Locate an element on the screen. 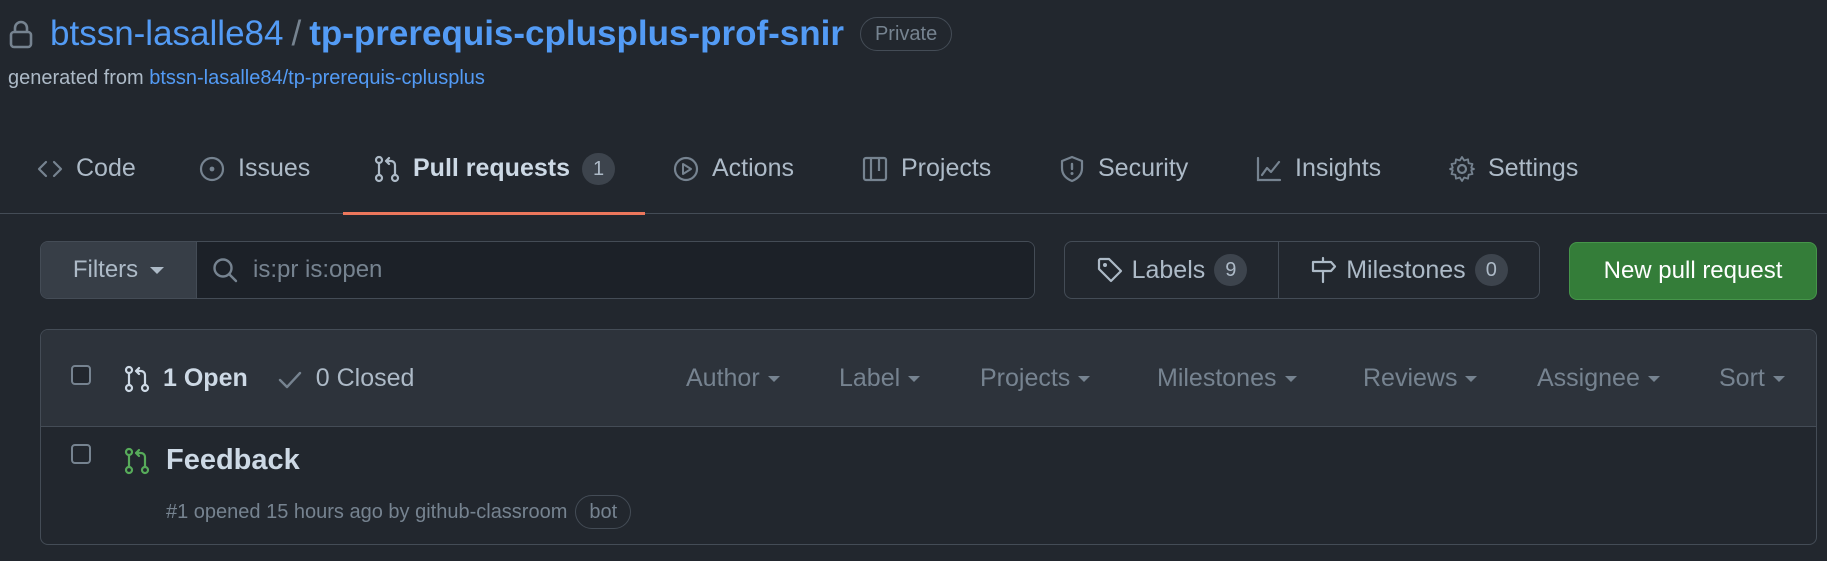 The height and width of the screenshot is (561, 1827). row-checkbox is located at coordinates (81, 454).